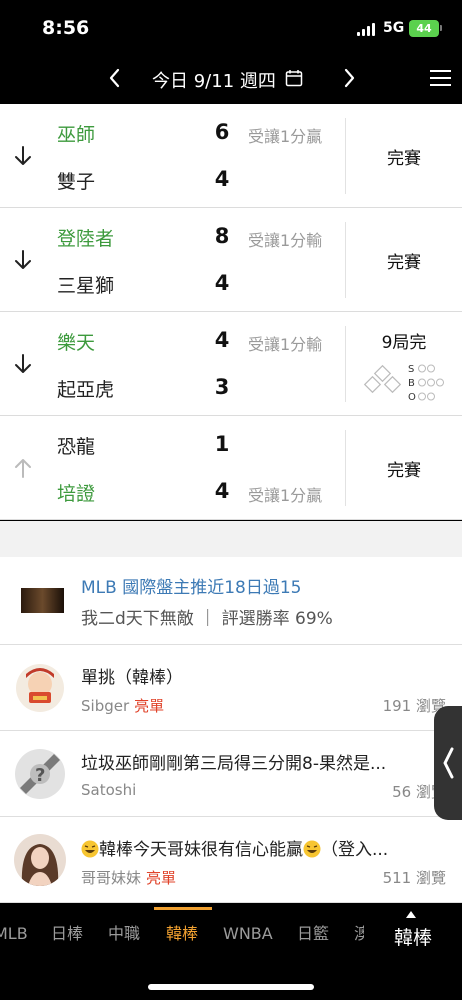 This screenshot has width=462, height=1000. I want to click on date-nav: 今日 9/11 週四, so click(231, 80).